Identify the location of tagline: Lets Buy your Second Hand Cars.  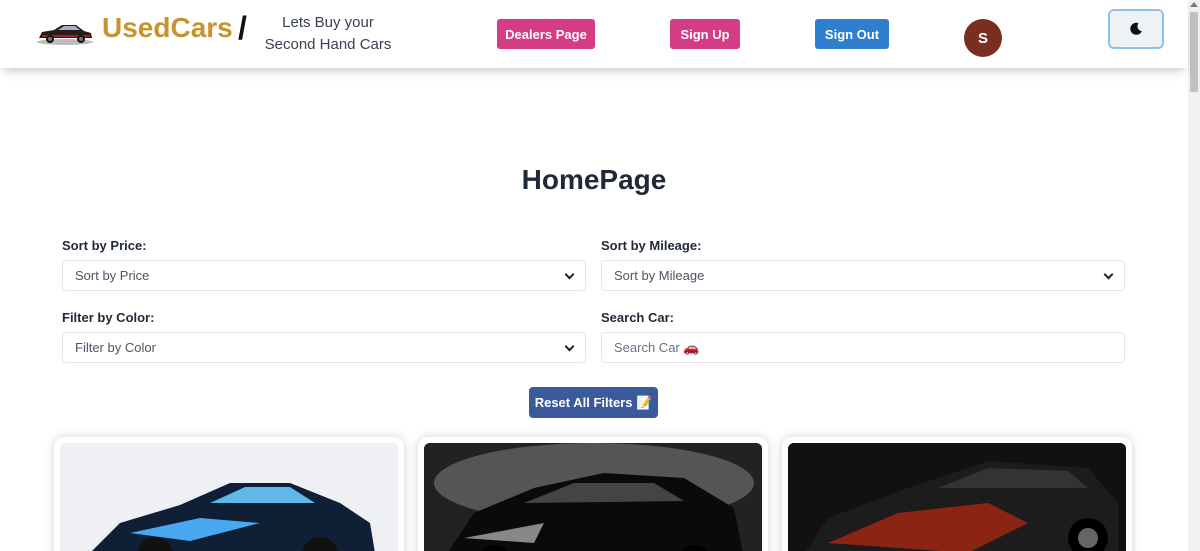
(328, 34).